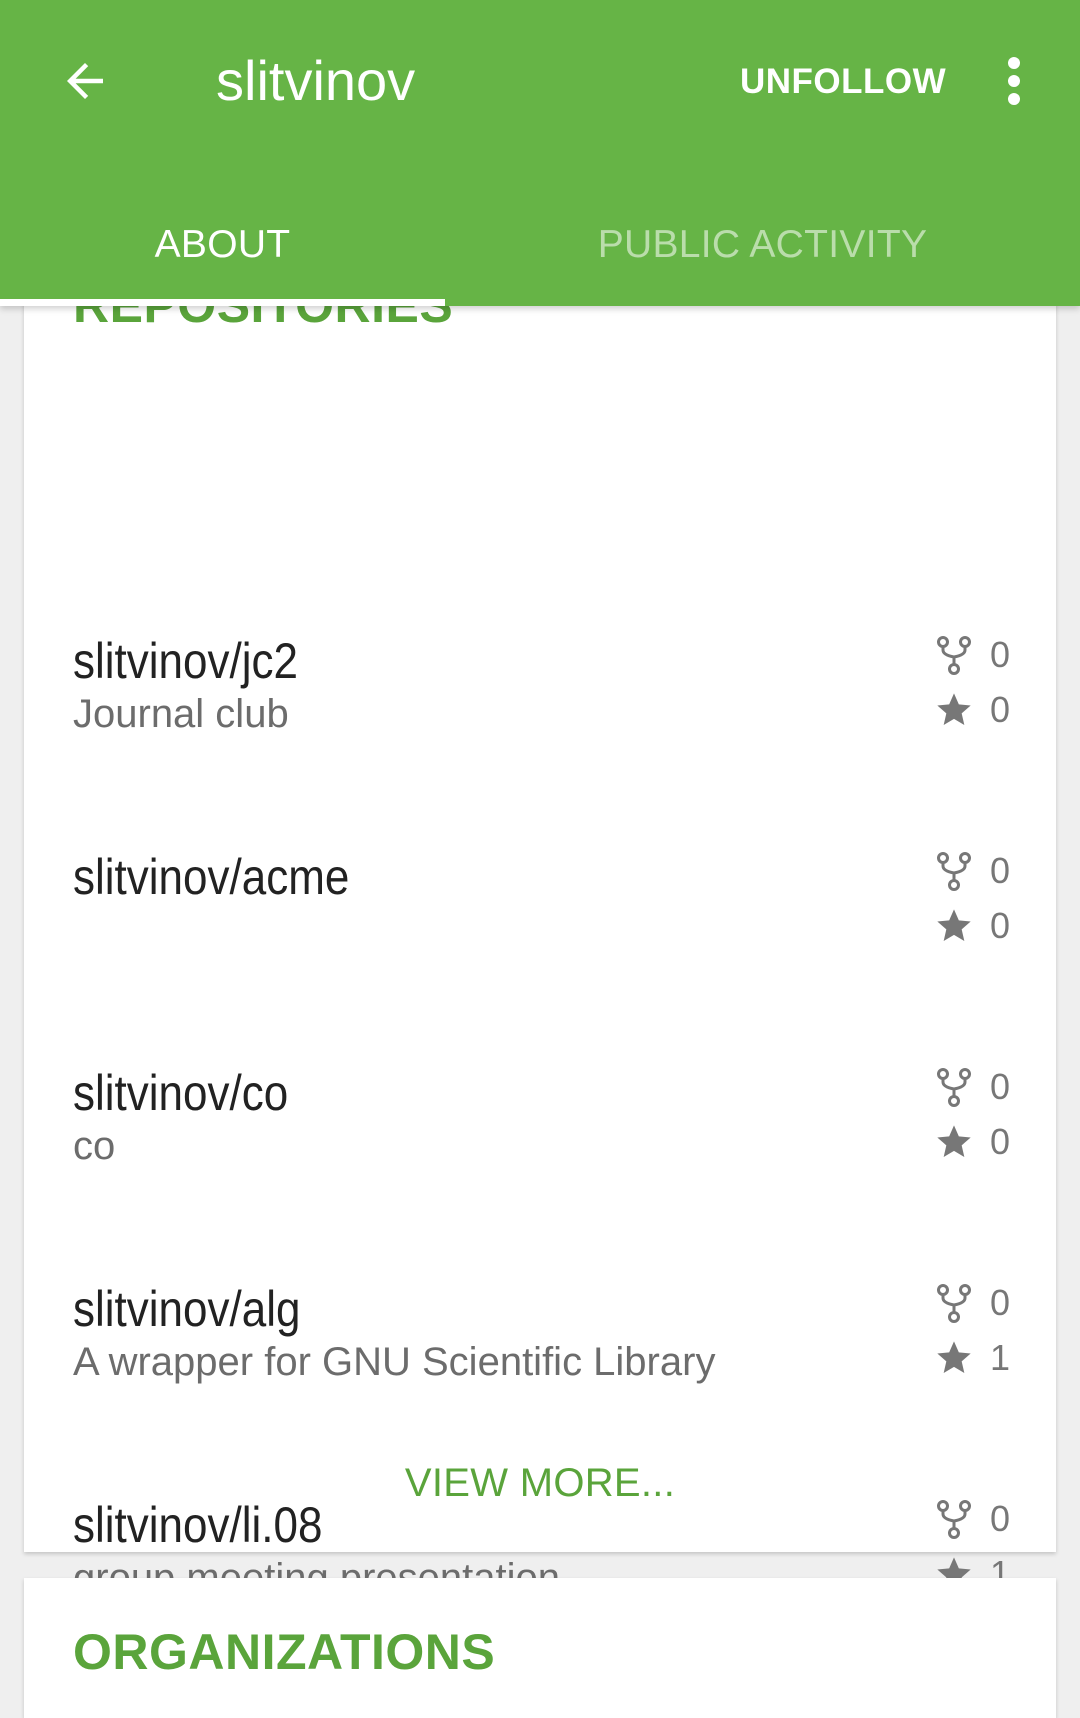 Image resolution: width=1080 pixels, height=1718 pixels. I want to click on back-button, so click(85, 81).